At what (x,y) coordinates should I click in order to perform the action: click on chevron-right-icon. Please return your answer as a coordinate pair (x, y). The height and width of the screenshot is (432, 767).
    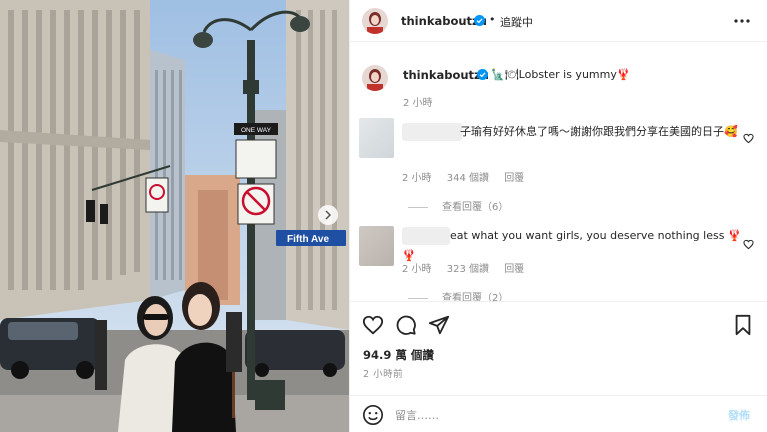
    Looking at the image, I should click on (328, 215).